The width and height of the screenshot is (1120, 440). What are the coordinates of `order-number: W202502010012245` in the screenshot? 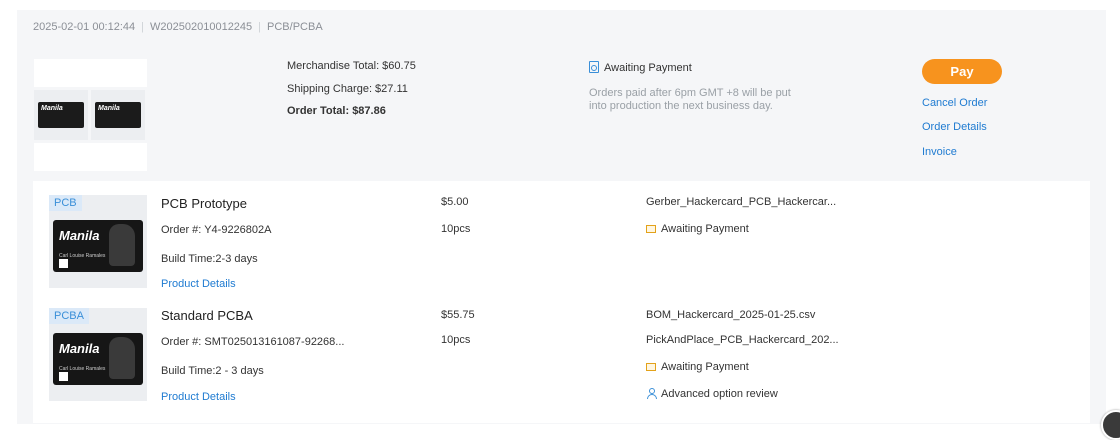 It's located at (201, 27).